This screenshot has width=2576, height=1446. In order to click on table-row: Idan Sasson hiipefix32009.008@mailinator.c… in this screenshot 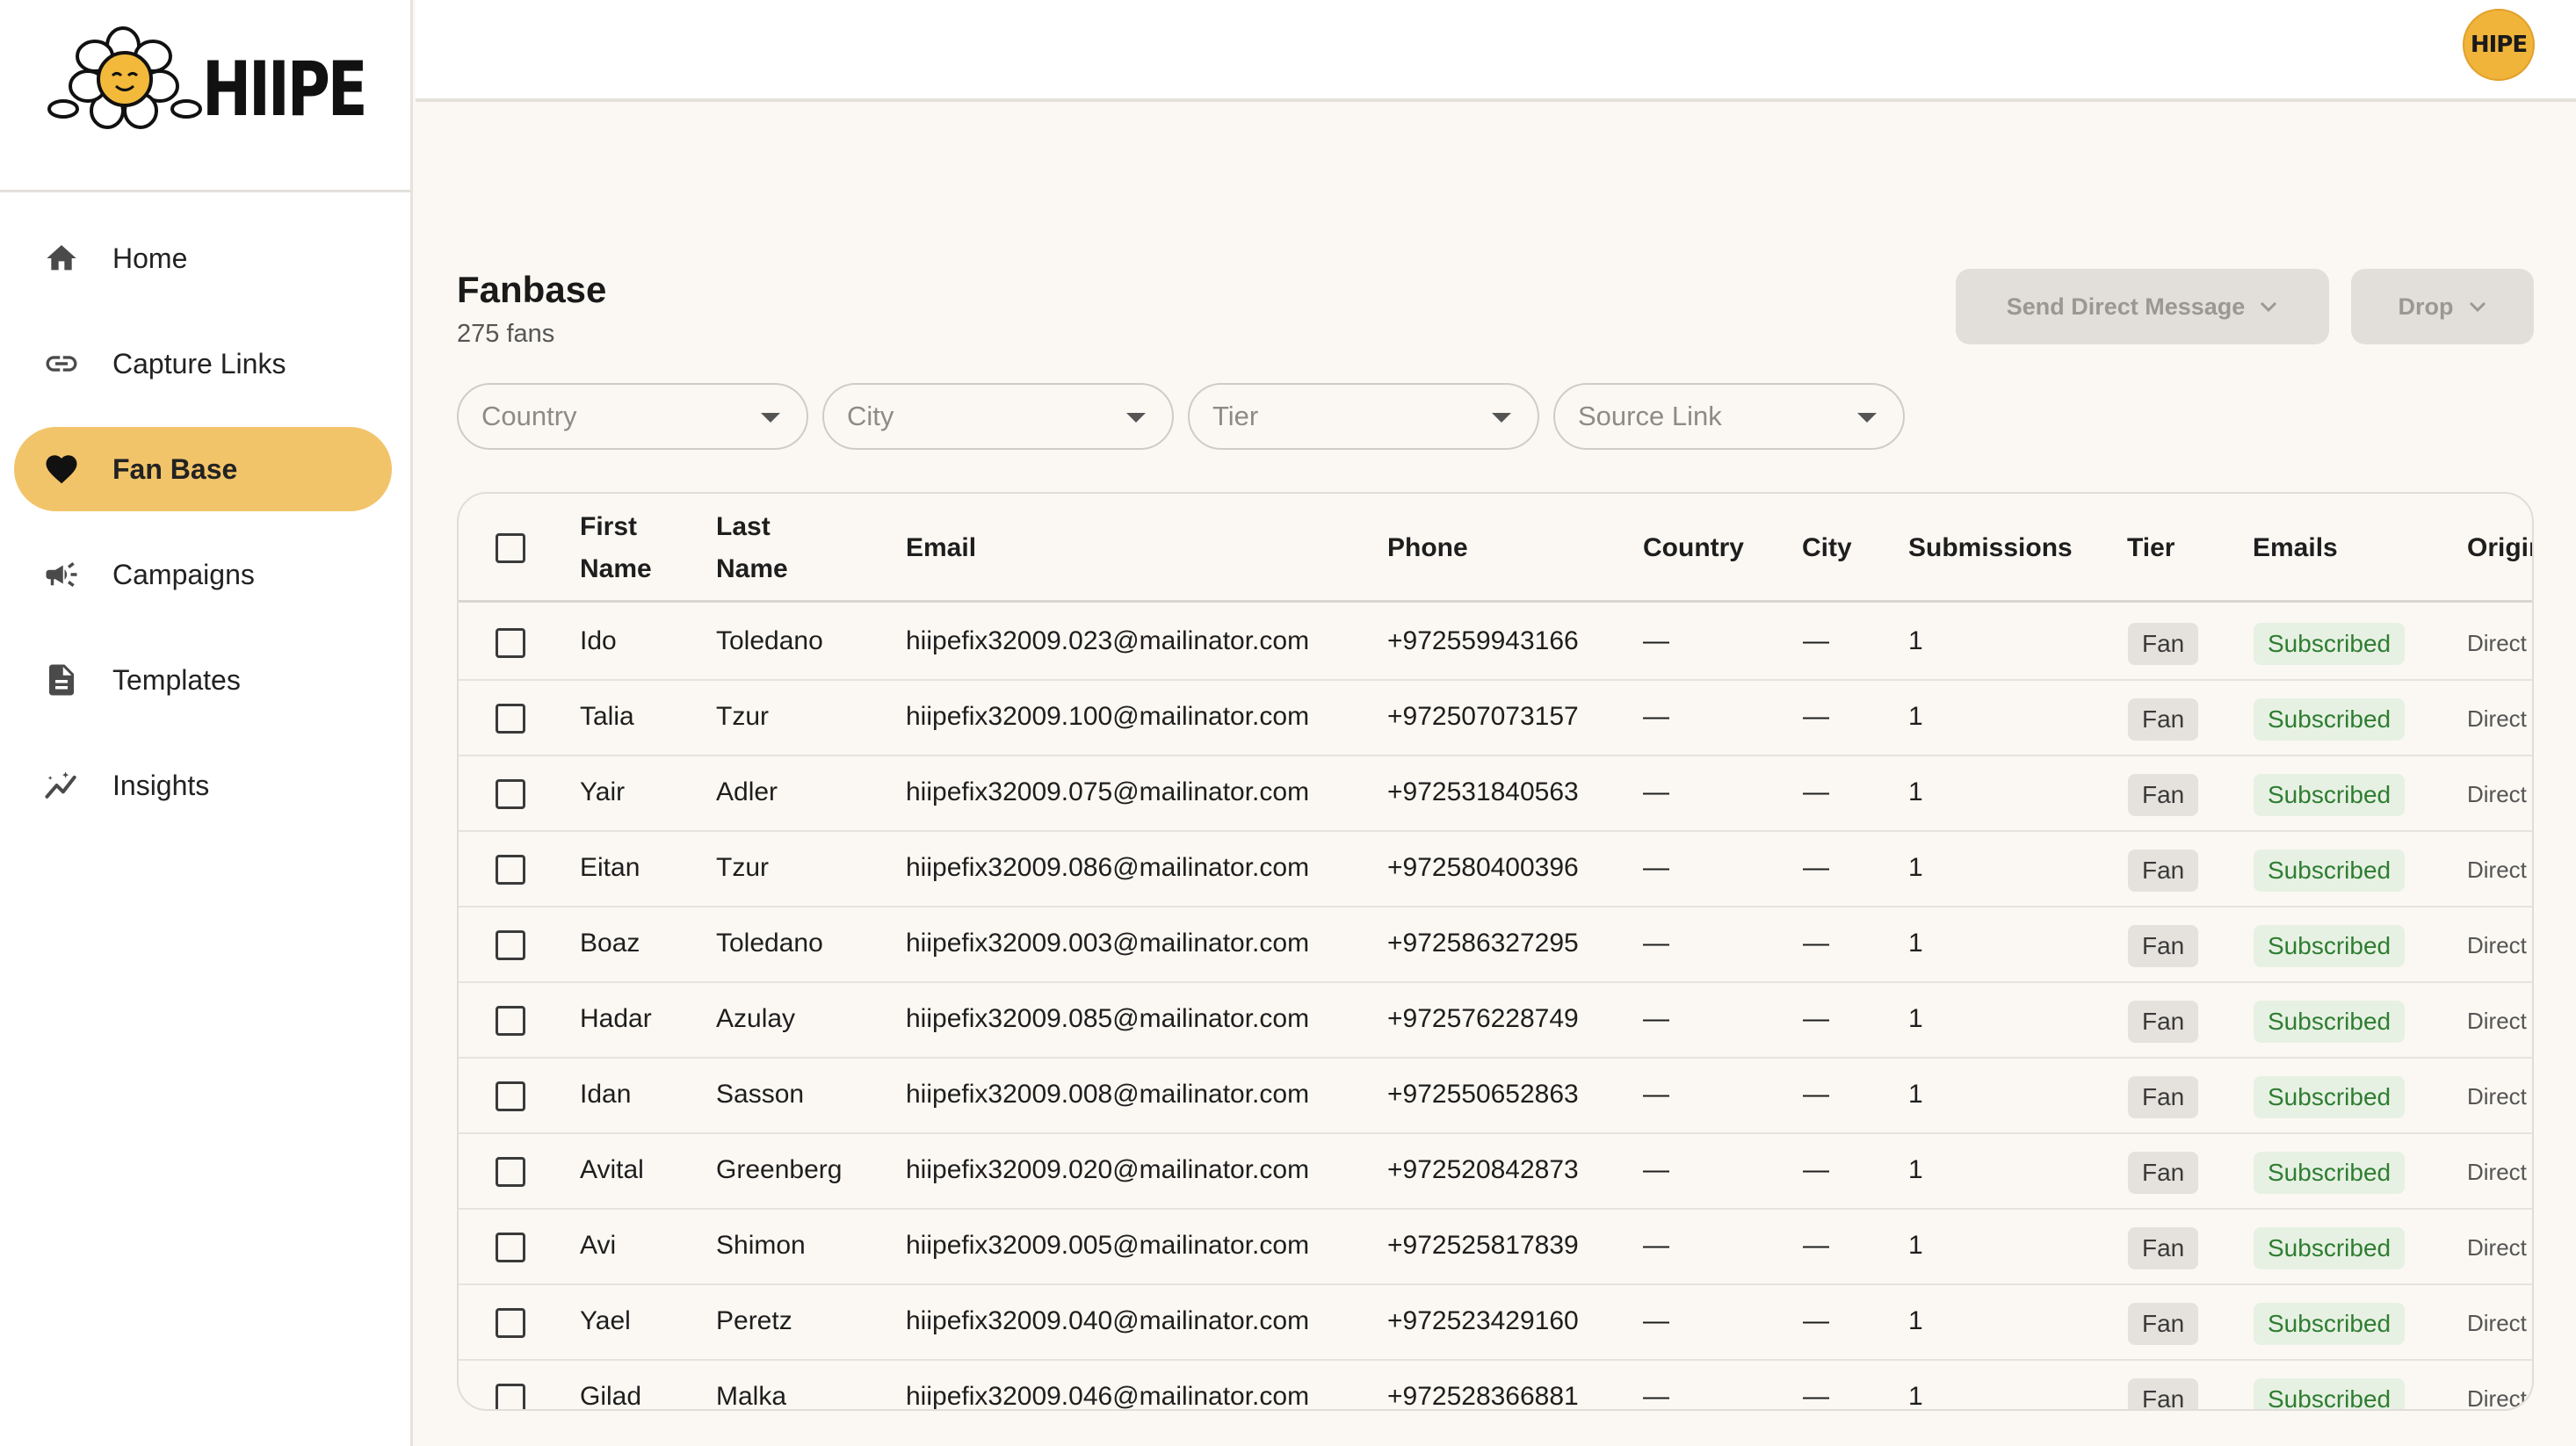, I will do `click(1495, 1096)`.